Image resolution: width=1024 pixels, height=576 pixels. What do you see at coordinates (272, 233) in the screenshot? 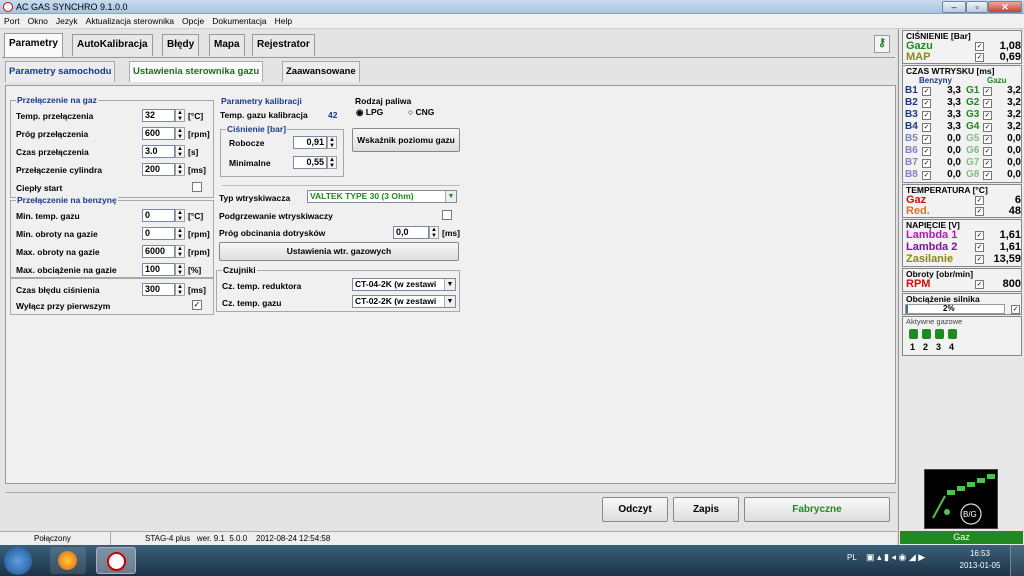
I see `cut-threshold-label: Próg obcinania dotrysków` at bounding box center [272, 233].